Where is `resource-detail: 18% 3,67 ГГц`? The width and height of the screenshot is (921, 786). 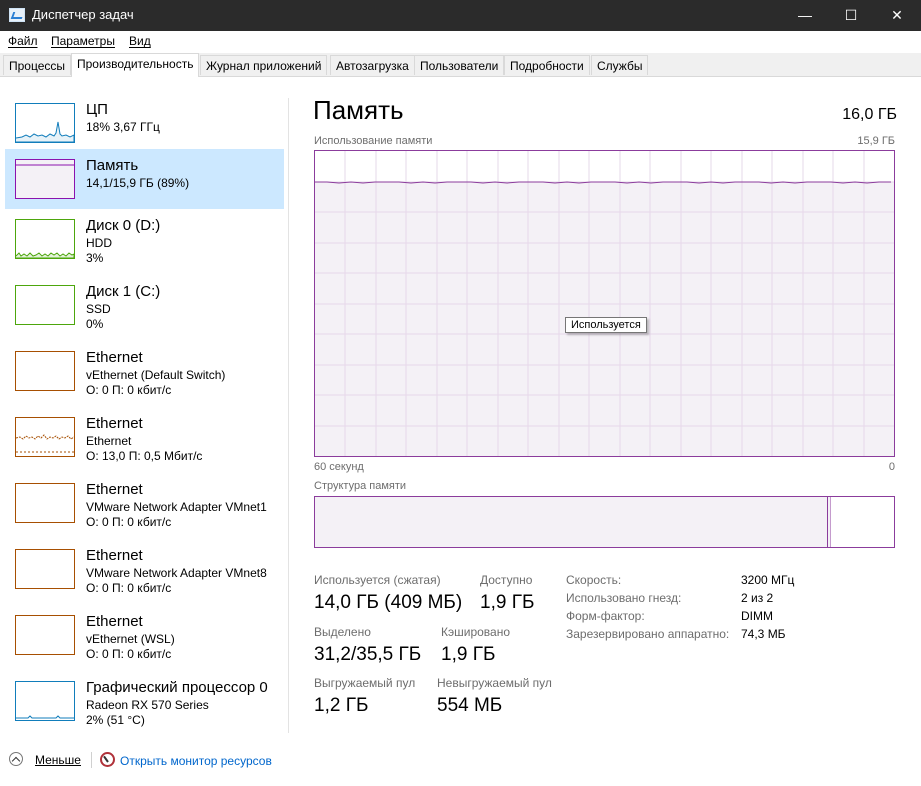 resource-detail: 18% 3,67 ГГц is located at coordinates (123, 127).